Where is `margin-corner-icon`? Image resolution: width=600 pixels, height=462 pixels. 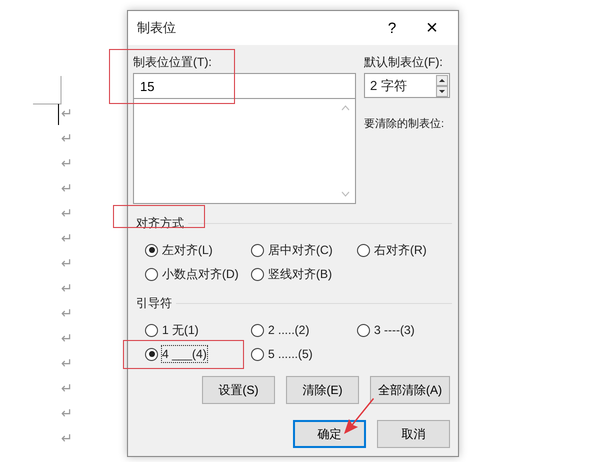
margin-corner-icon is located at coordinates (48, 91).